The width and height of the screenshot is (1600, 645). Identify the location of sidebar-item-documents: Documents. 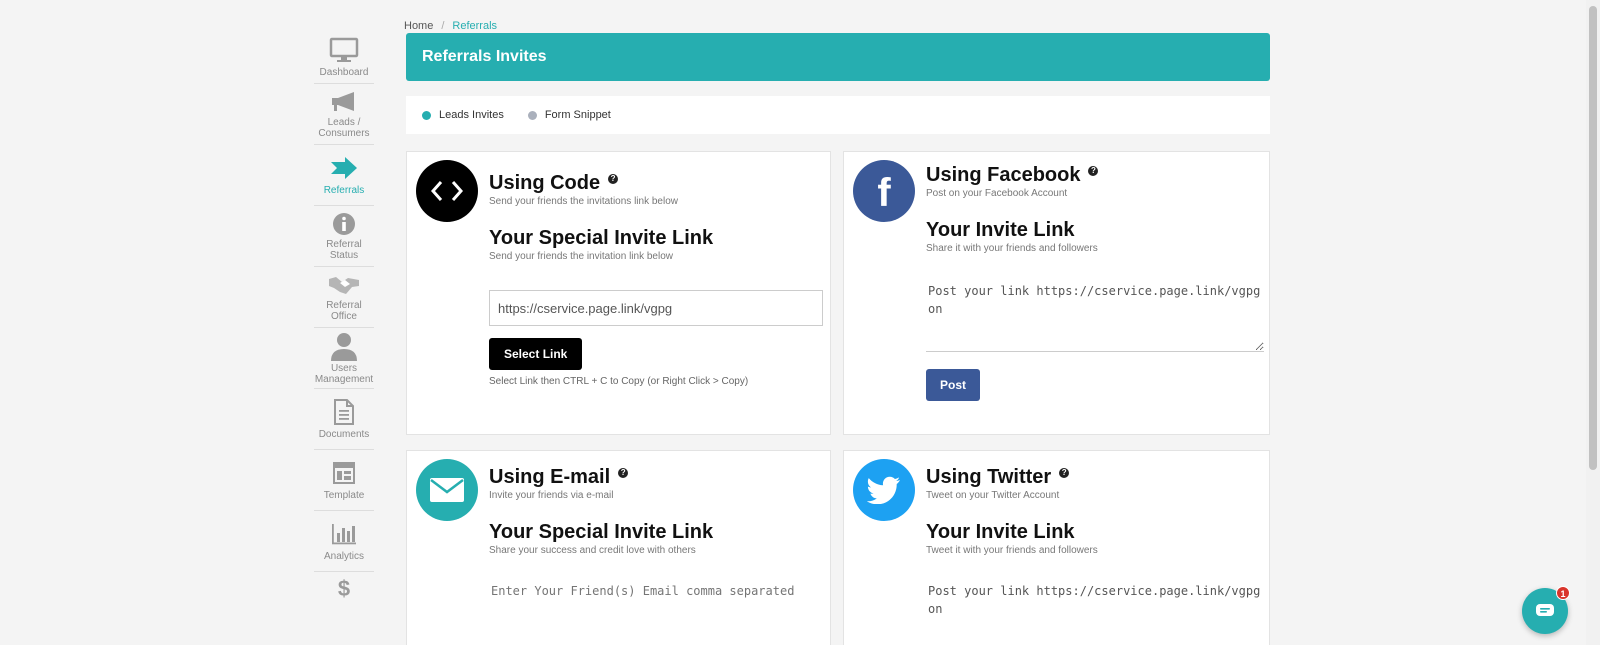
(344, 419).